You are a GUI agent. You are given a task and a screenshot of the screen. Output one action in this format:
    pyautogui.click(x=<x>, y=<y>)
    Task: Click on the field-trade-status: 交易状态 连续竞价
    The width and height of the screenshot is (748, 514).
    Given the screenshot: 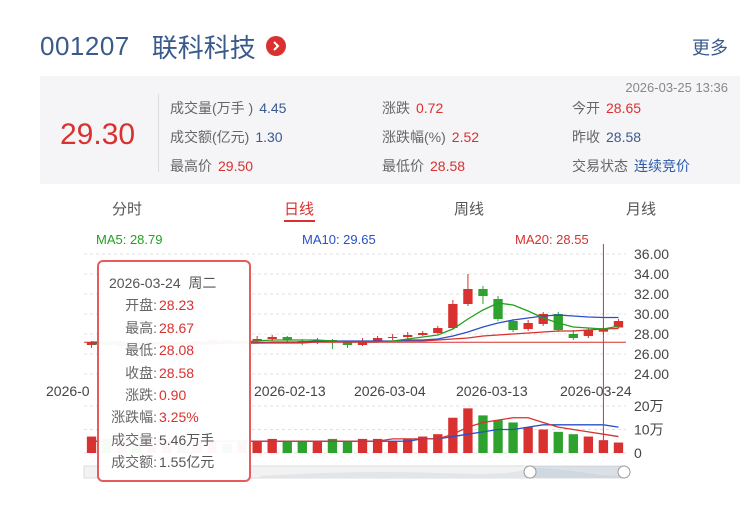 What is the action you would take?
    pyautogui.click(x=631, y=166)
    